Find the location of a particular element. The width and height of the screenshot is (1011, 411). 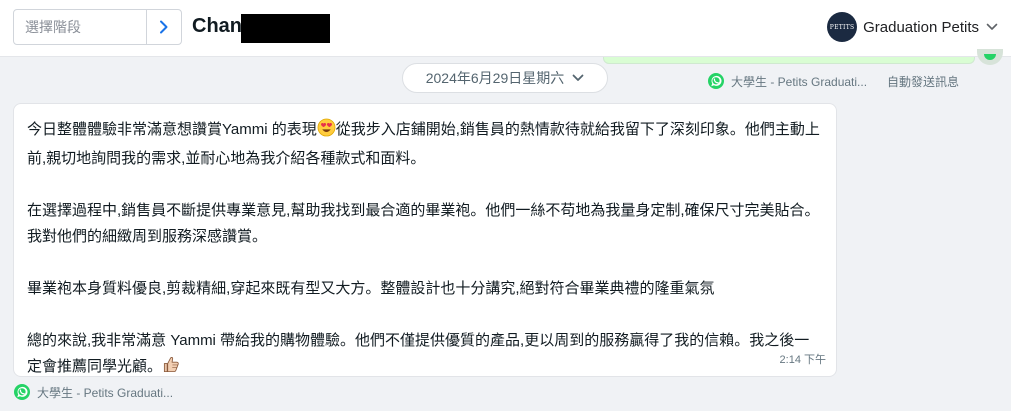

date-separator: 2024年6月29日星期六 is located at coordinates (505, 78).